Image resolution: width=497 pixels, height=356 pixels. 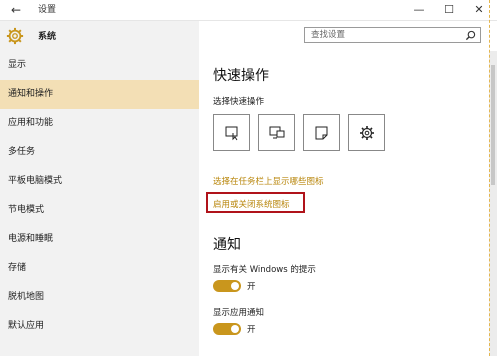 What do you see at coordinates (227, 329) in the screenshot?
I see `app-notifications-toggle` at bounding box center [227, 329].